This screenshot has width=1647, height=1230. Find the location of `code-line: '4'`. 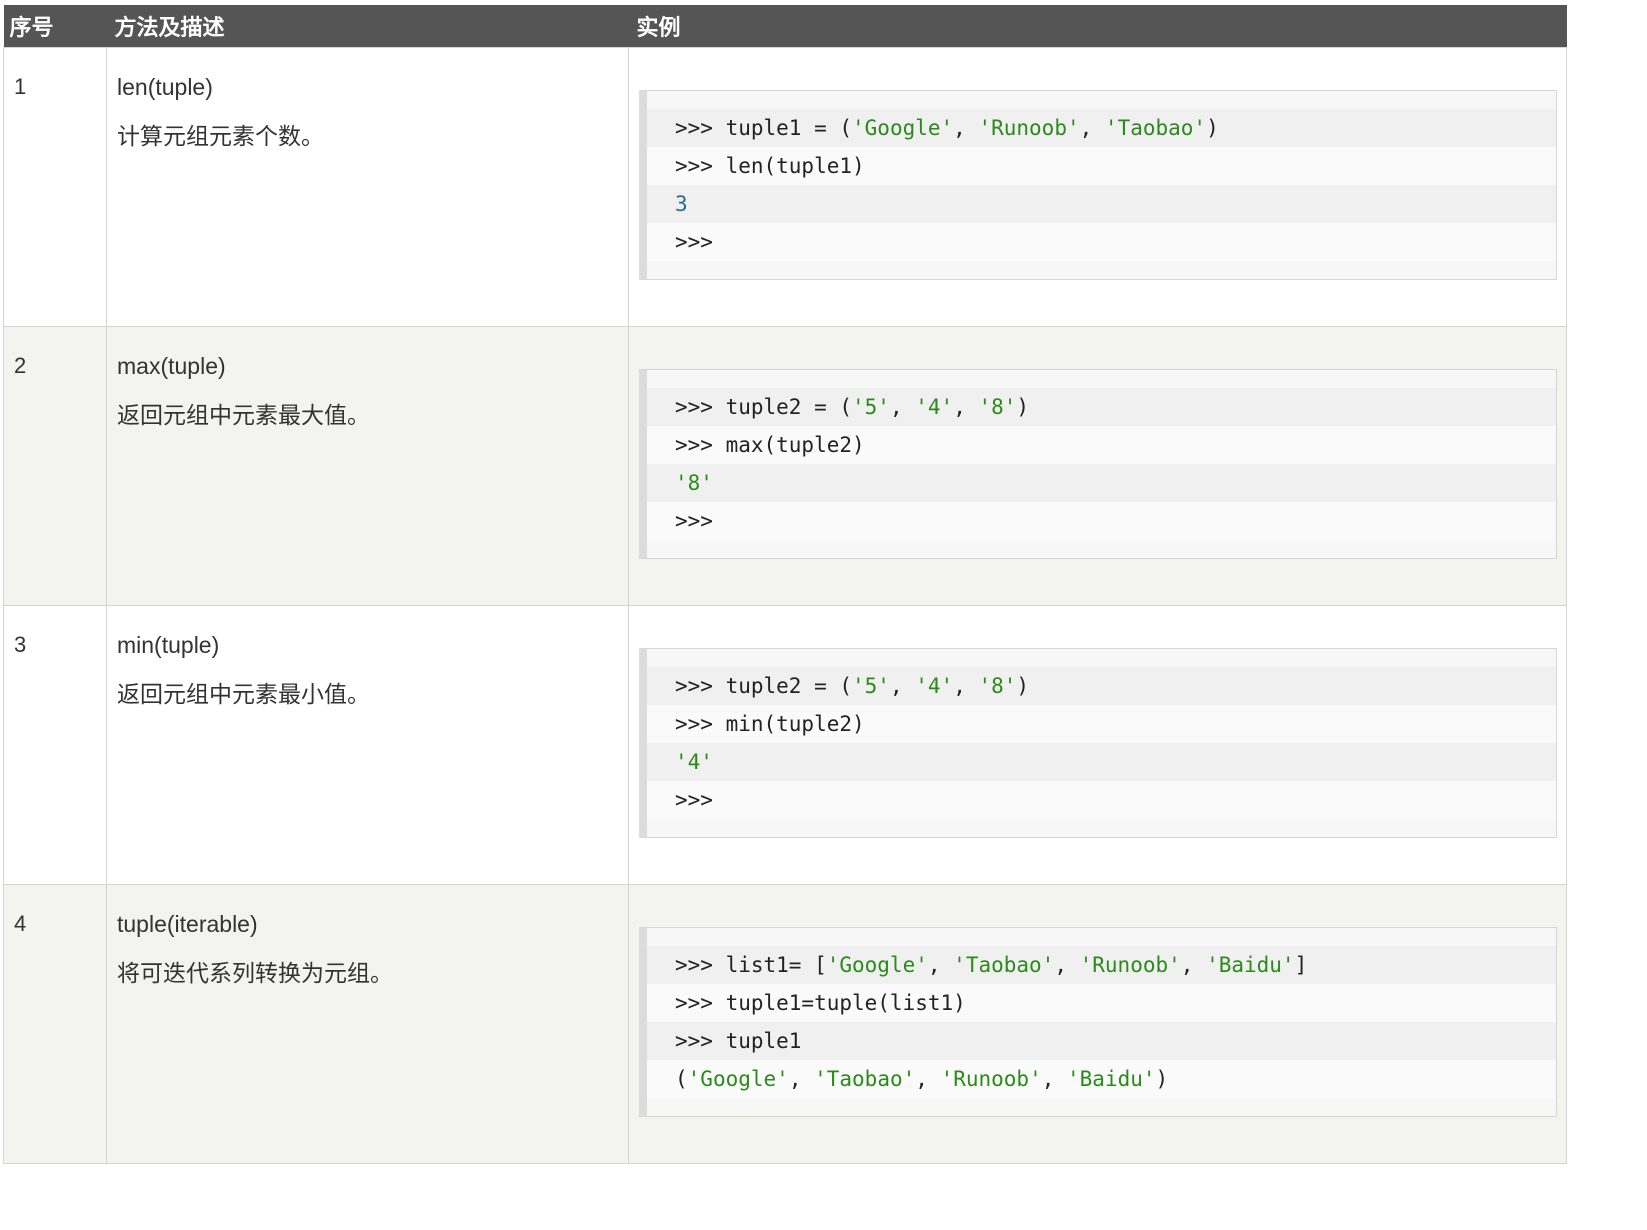

code-line: '4' is located at coordinates (1101, 762).